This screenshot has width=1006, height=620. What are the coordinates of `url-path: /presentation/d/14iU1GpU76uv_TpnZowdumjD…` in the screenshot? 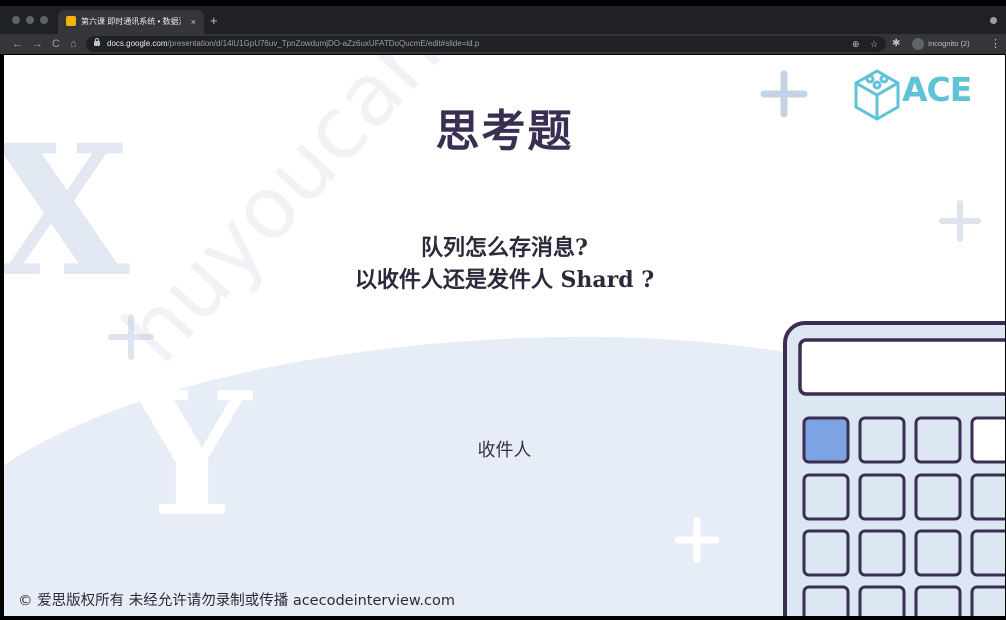 It's located at (323, 43).